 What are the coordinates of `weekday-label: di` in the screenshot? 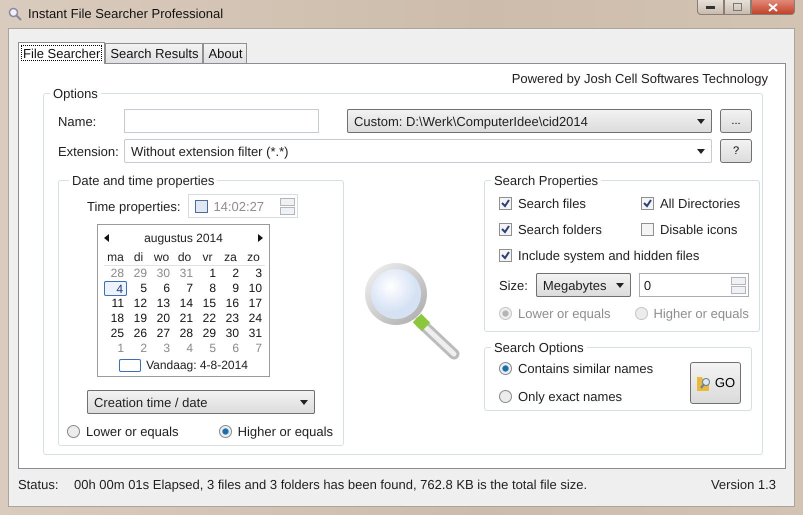 It's located at (138, 258).